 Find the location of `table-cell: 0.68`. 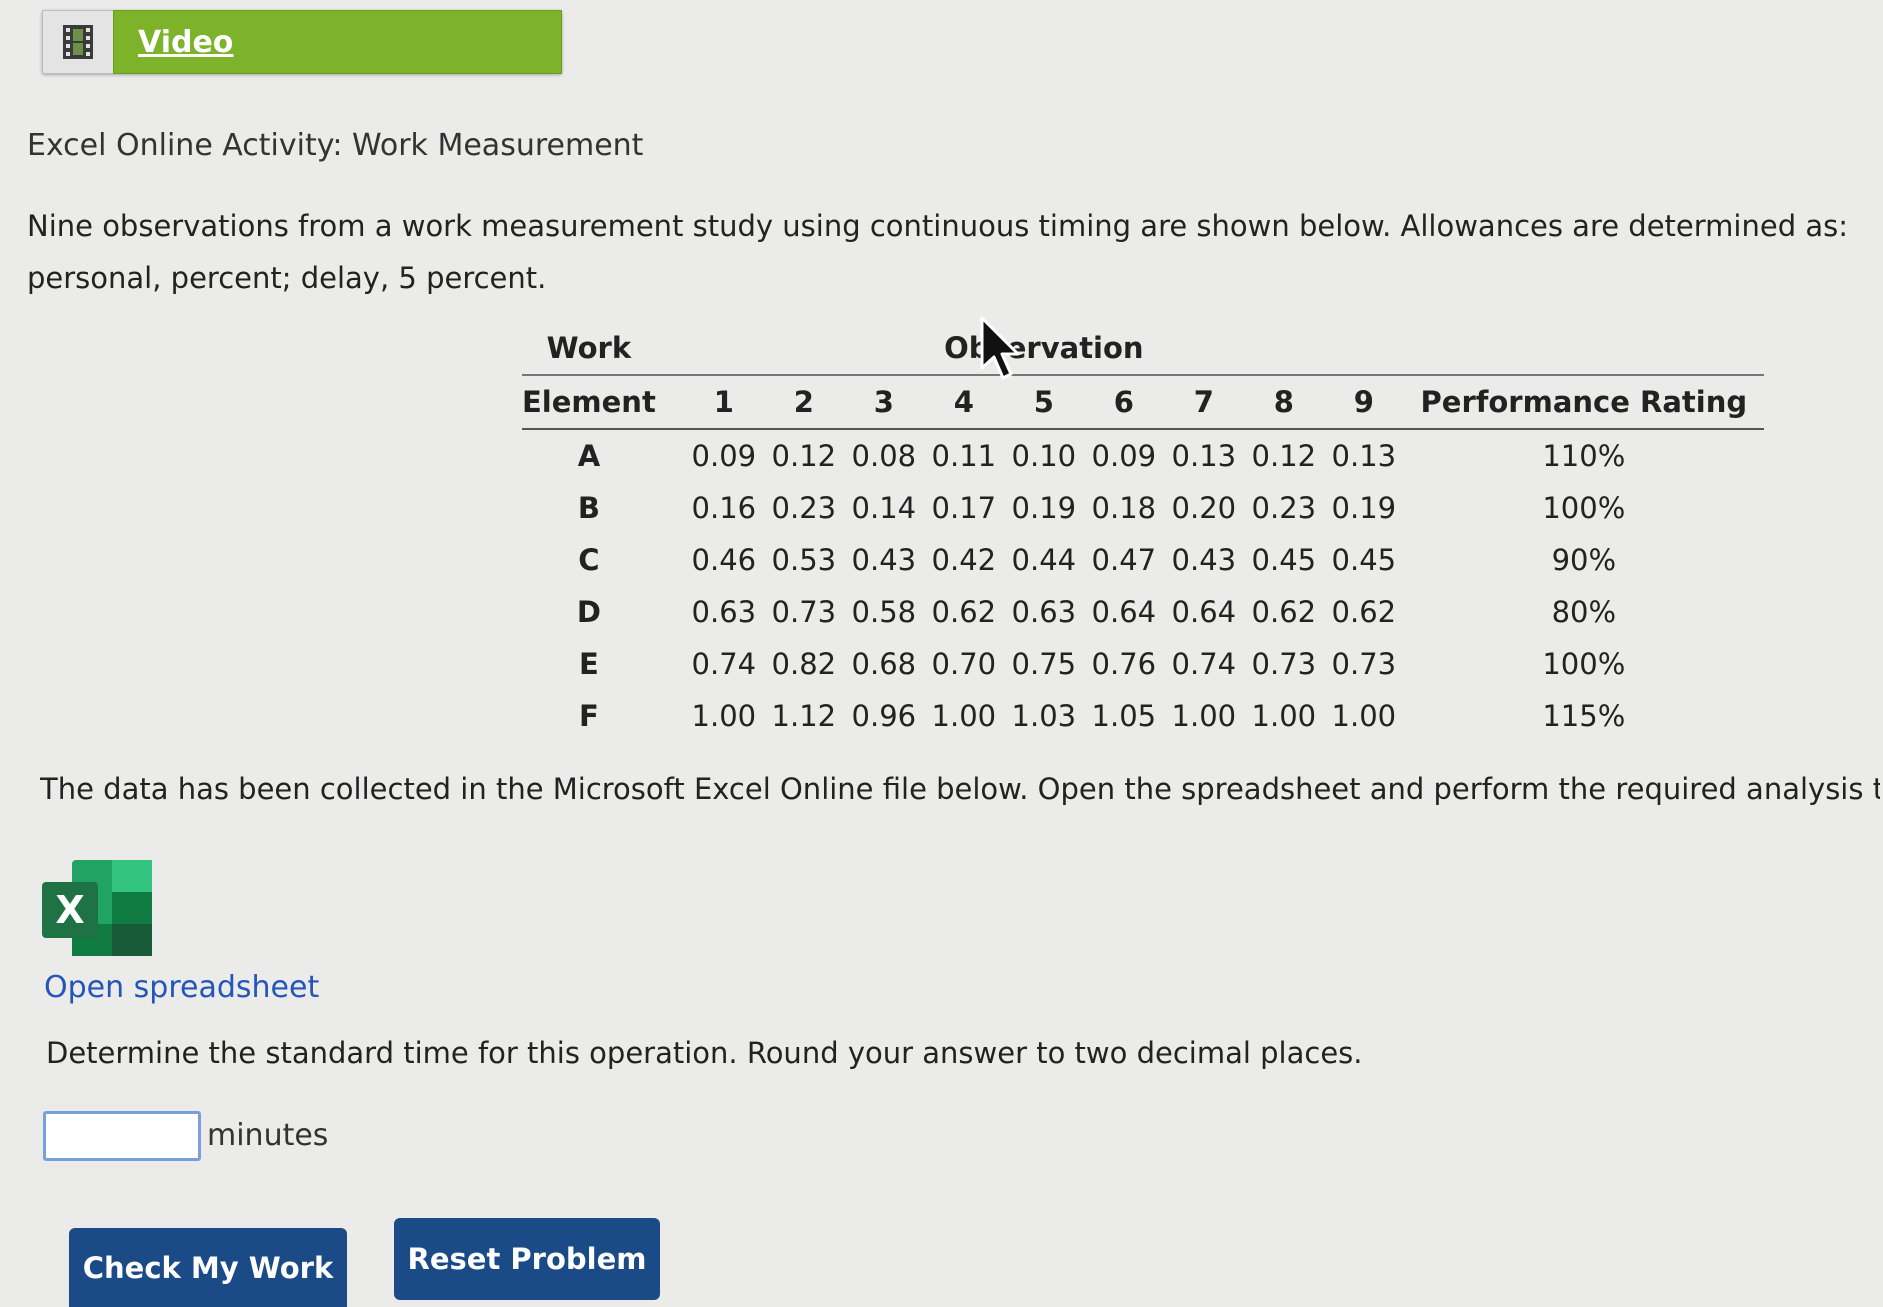

table-cell: 0.68 is located at coordinates (884, 664).